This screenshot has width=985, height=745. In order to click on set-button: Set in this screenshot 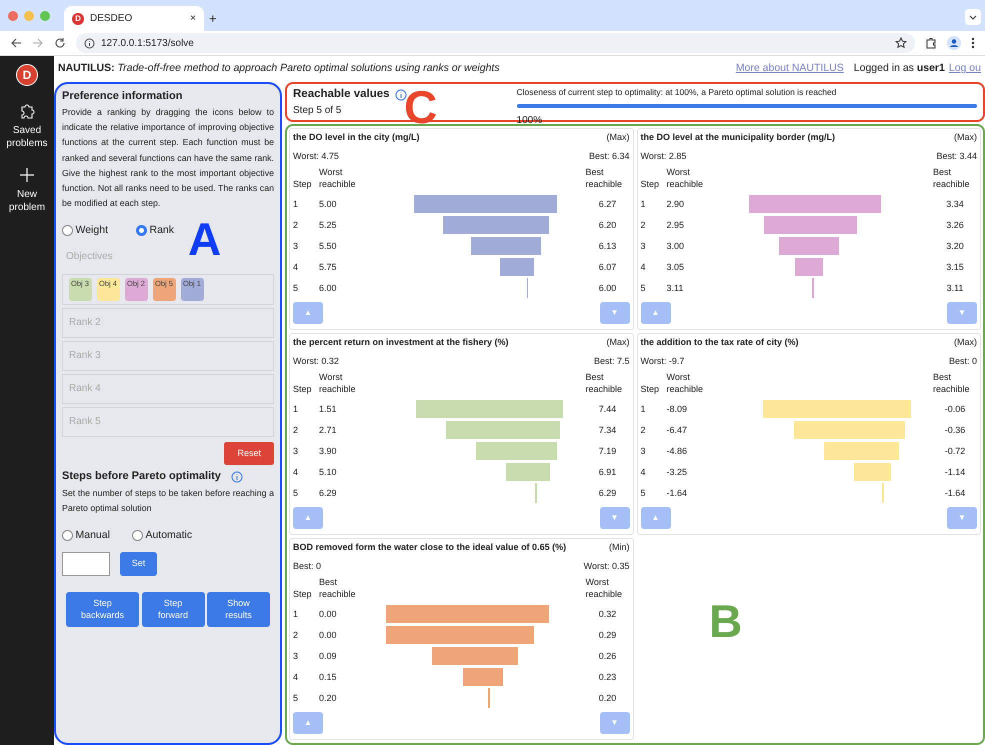, I will do `click(138, 564)`.